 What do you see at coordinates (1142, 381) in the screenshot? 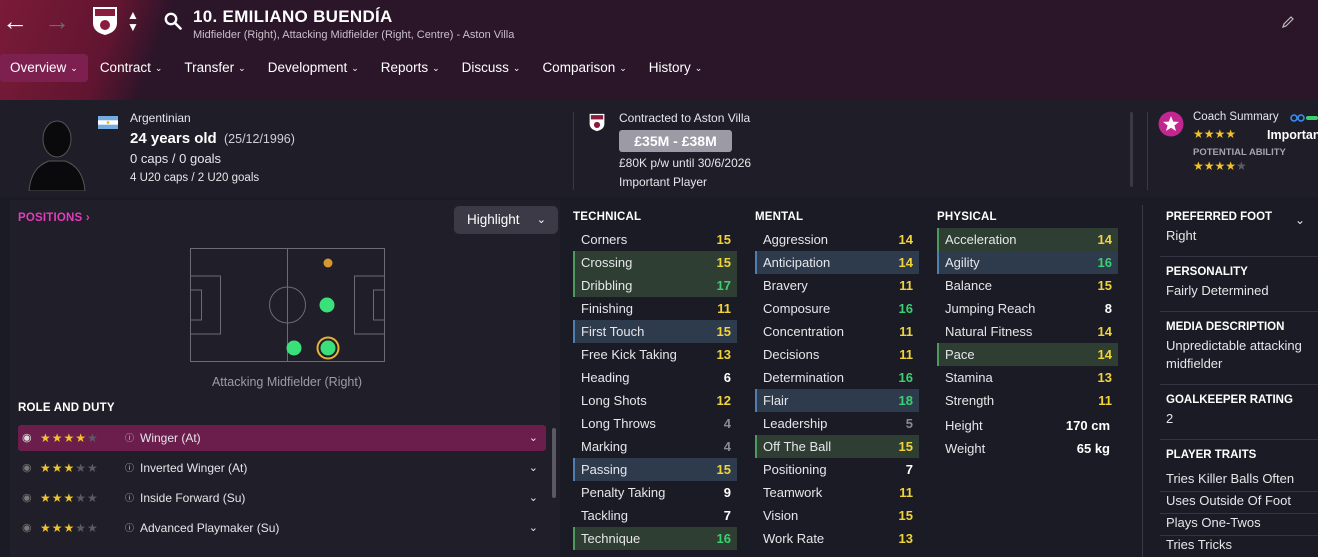
I see `divider` at bounding box center [1142, 381].